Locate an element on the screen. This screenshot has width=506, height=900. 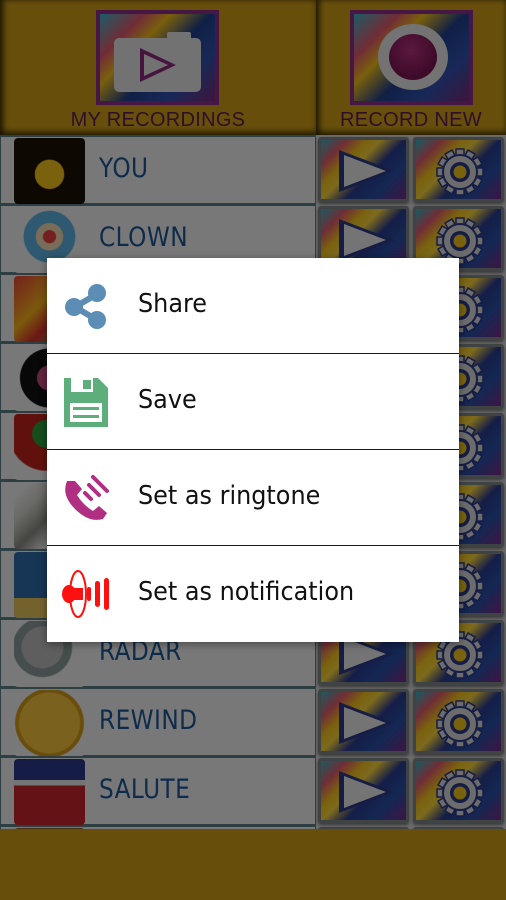
set-ringtone-label: Set as ringtone is located at coordinates (229, 496).